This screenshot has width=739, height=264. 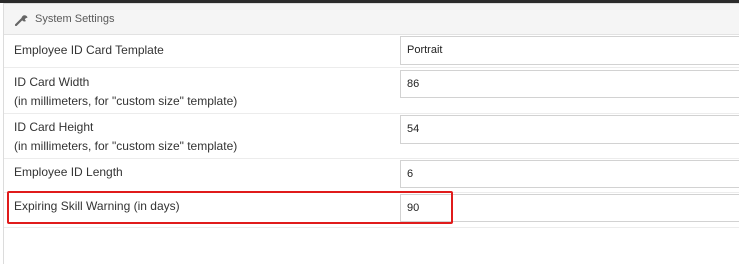 What do you see at coordinates (569, 50) in the screenshot?
I see `card-template-select: Portrait` at bounding box center [569, 50].